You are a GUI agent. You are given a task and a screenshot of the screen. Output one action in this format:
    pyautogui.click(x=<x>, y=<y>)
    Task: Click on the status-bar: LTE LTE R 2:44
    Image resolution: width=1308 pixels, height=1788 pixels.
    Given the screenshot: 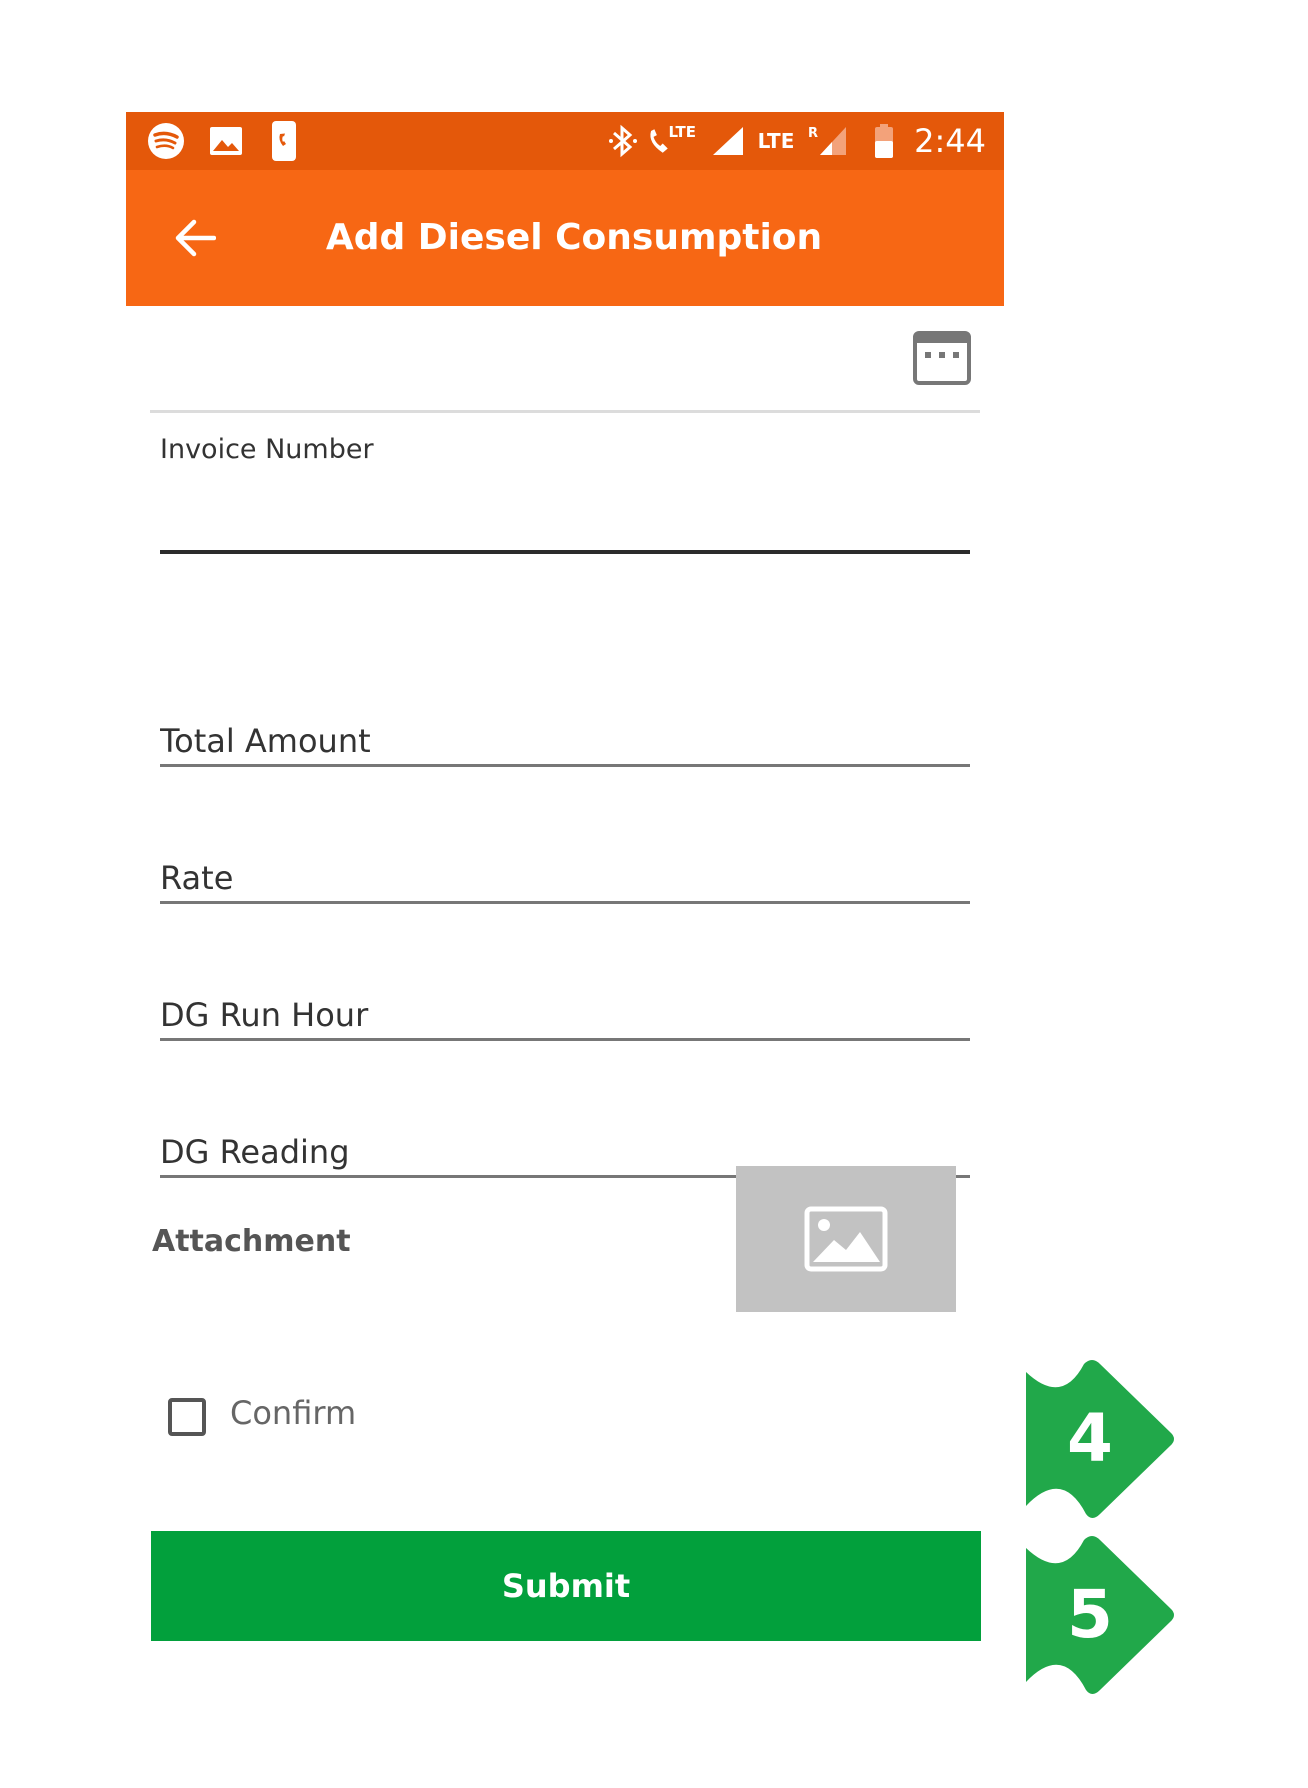 What is the action you would take?
    pyautogui.click(x=565, y=141)
    